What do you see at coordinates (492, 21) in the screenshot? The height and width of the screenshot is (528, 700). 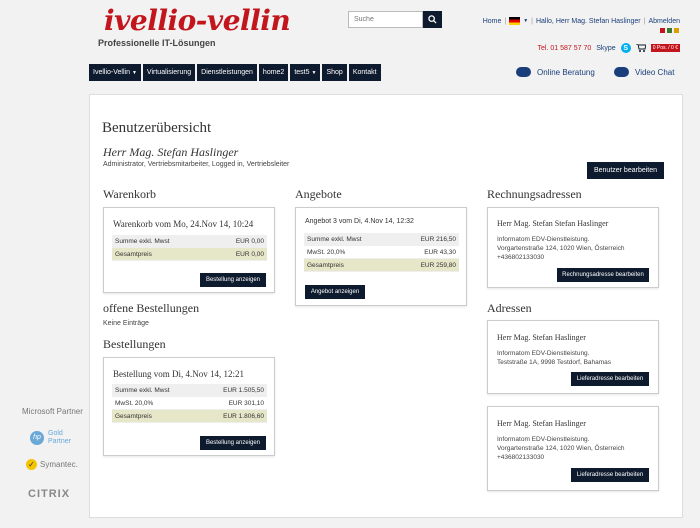 I see `home-link: Home` at bounding box center [492, 21].